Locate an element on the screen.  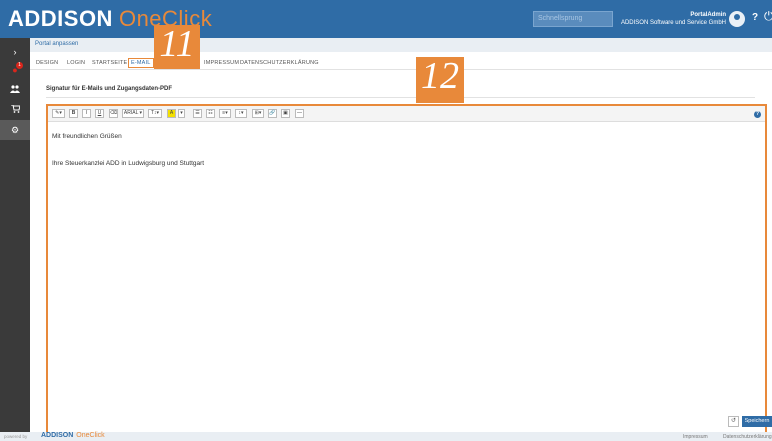
bold-button: B is located at coordinates (73, 113).